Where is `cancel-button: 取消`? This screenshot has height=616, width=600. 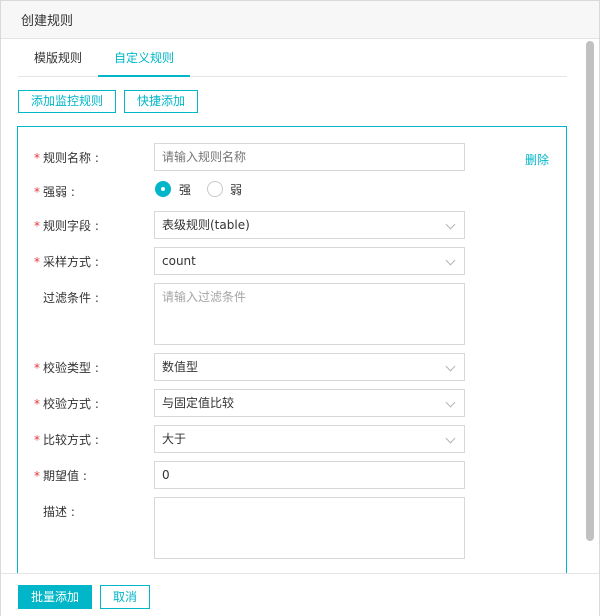 cancel-button: 取消 is located at coordinates (125, 597).